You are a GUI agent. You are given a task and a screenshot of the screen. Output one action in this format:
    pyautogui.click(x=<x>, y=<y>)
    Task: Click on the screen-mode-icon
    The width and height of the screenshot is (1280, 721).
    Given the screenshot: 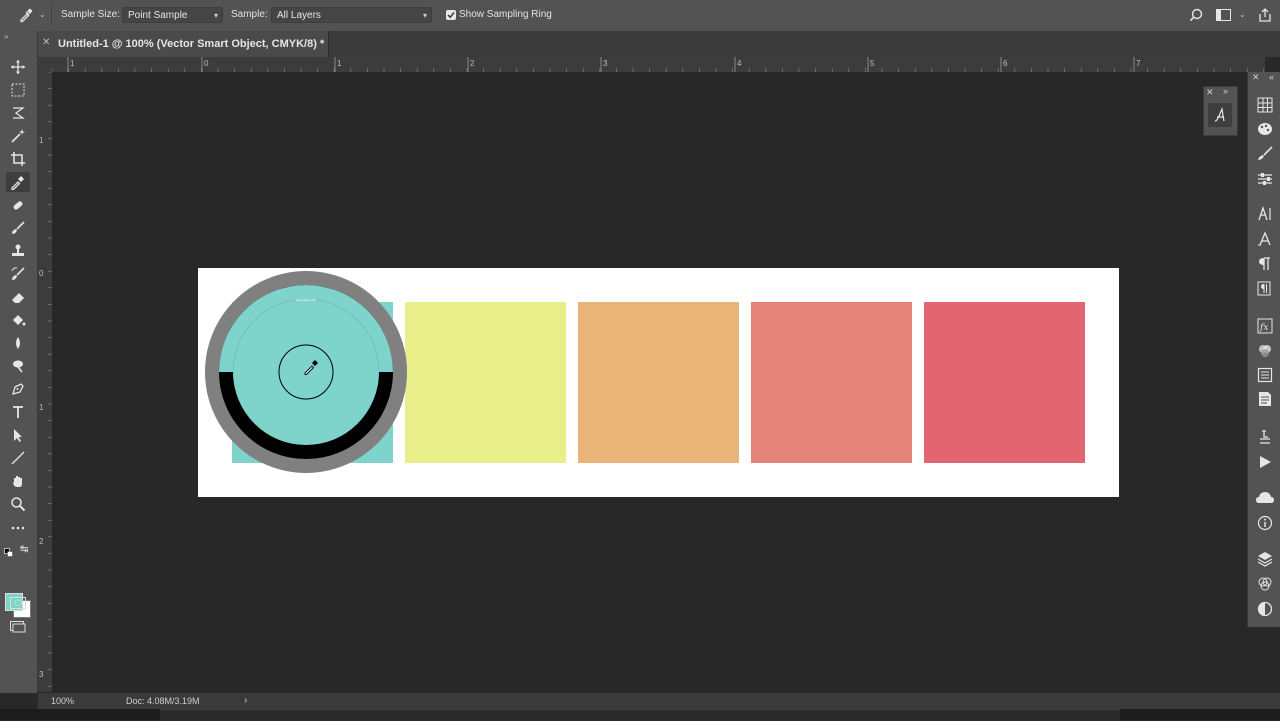 What is the action you would take?
    pyautogui.click(x=18, y=629)
    